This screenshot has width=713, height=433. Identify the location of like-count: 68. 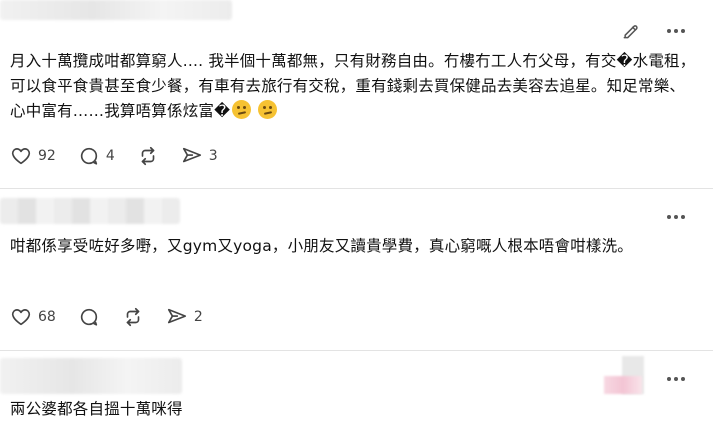
(47, 317).